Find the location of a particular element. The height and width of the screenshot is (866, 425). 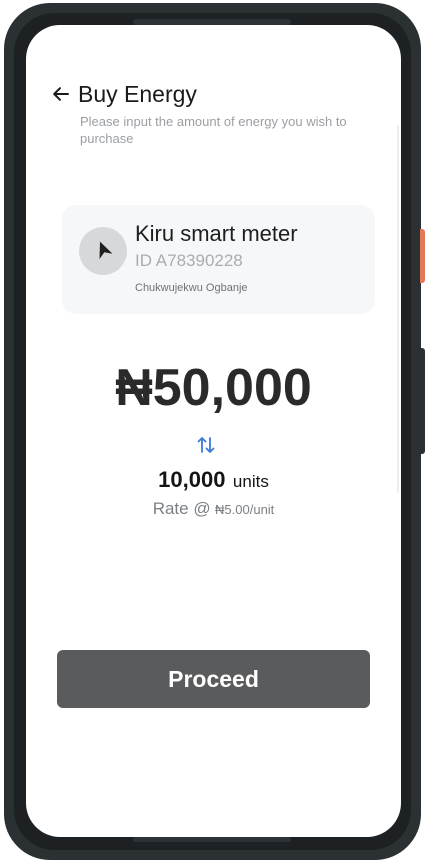

amount-field-container is located at coordinates (213, 388).